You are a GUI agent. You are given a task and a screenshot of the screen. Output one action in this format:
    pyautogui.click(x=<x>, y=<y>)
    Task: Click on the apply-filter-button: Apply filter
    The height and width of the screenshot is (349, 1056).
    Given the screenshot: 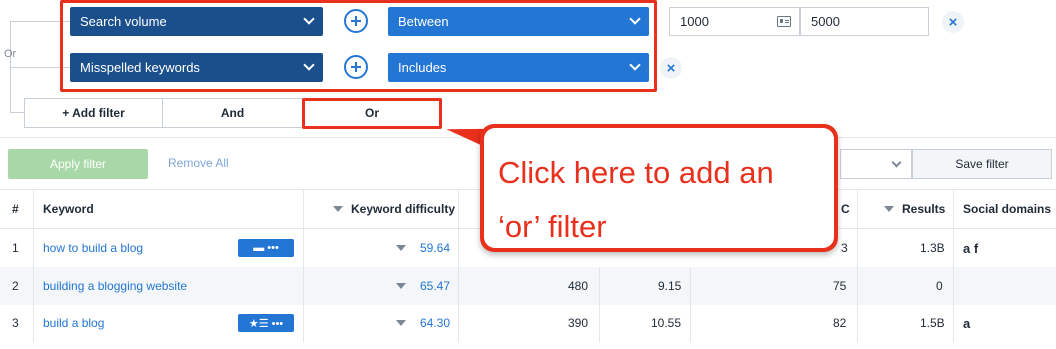 What is the action you would take?
    pyautogui.click(x=78, y=164)
    